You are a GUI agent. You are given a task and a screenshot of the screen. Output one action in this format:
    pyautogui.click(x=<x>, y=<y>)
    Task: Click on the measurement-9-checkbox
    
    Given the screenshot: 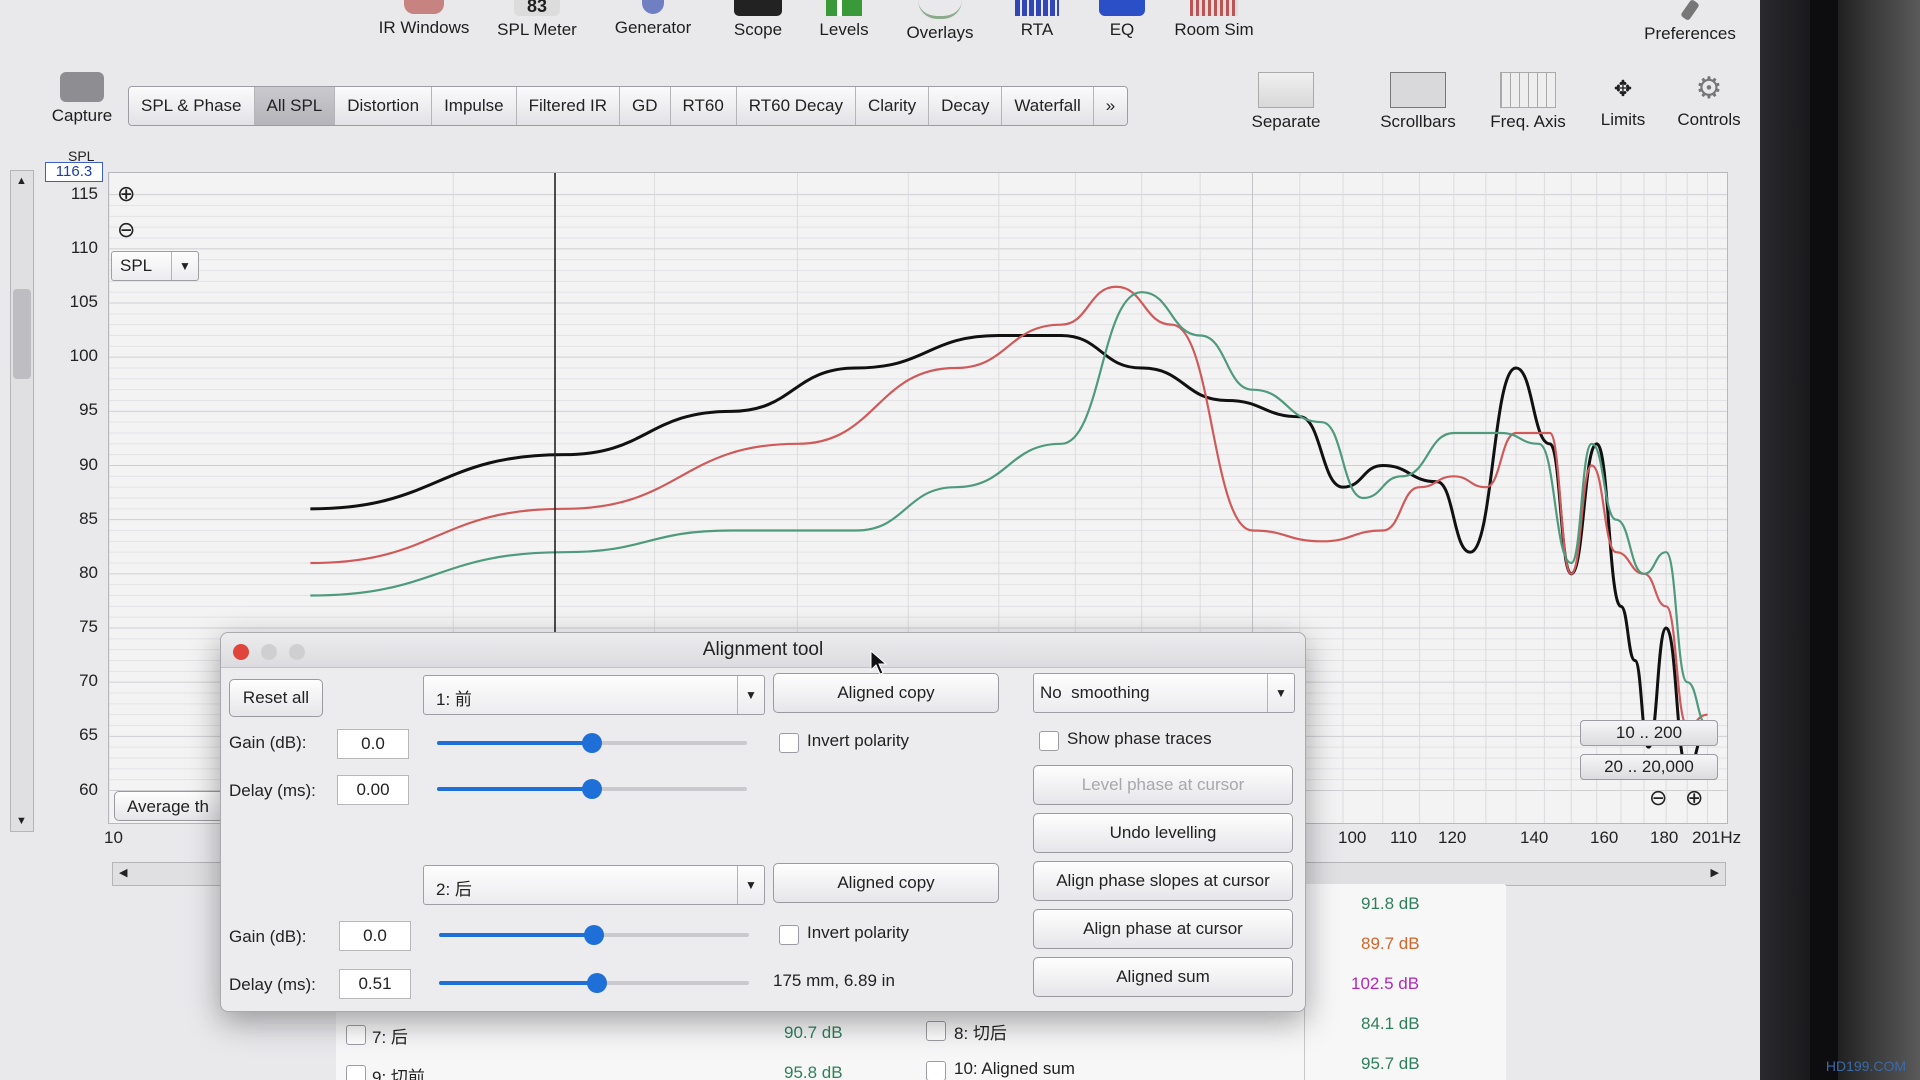 What is the action you would take?
    pyautogui.click(x=356, y=1072)
    